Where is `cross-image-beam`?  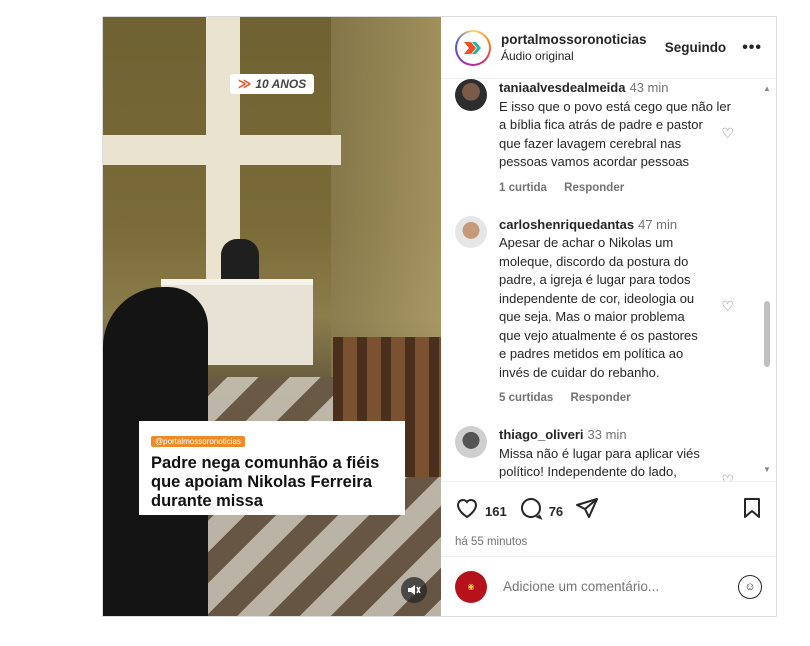
cross-image-beam is located at coordinates (222, 150).